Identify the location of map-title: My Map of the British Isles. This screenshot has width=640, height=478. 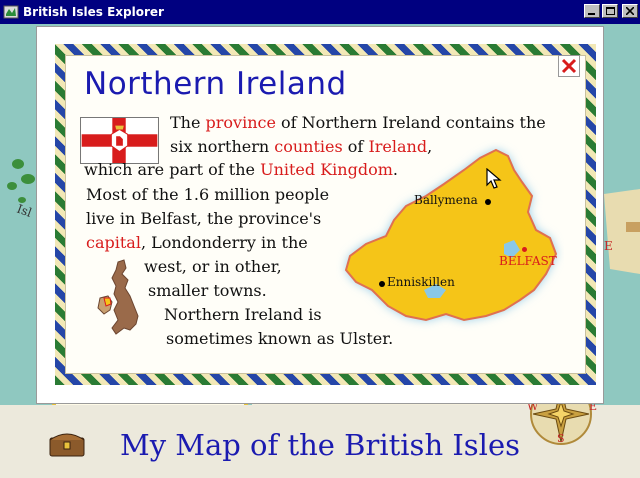
(320, 445).